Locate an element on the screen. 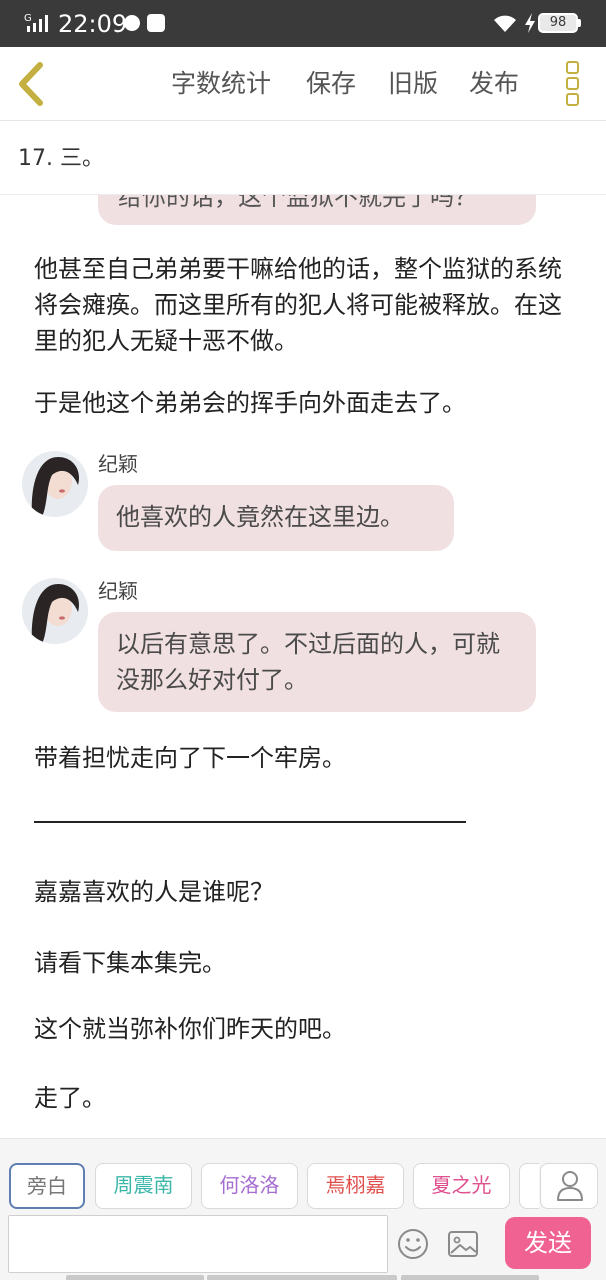 This screenshot has width=606, height=1280. more-vertical-icon is located at coordinates (573, 84).